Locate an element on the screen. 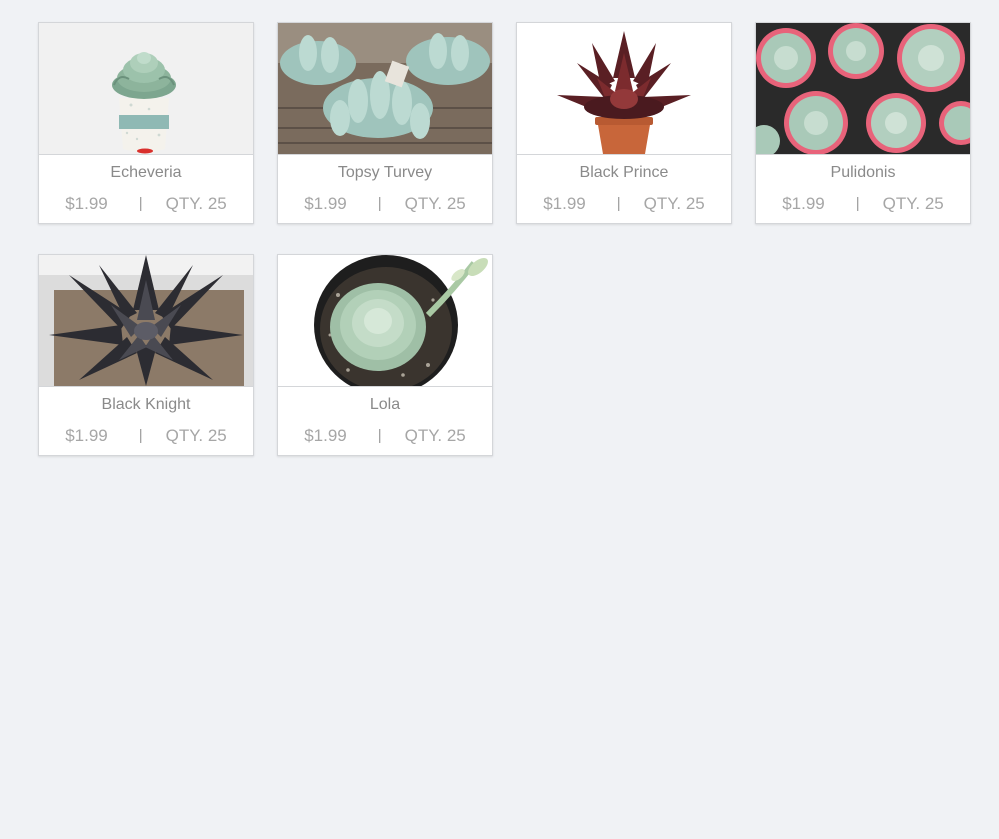  pulidonis-image is located at coordinates (863, 88).